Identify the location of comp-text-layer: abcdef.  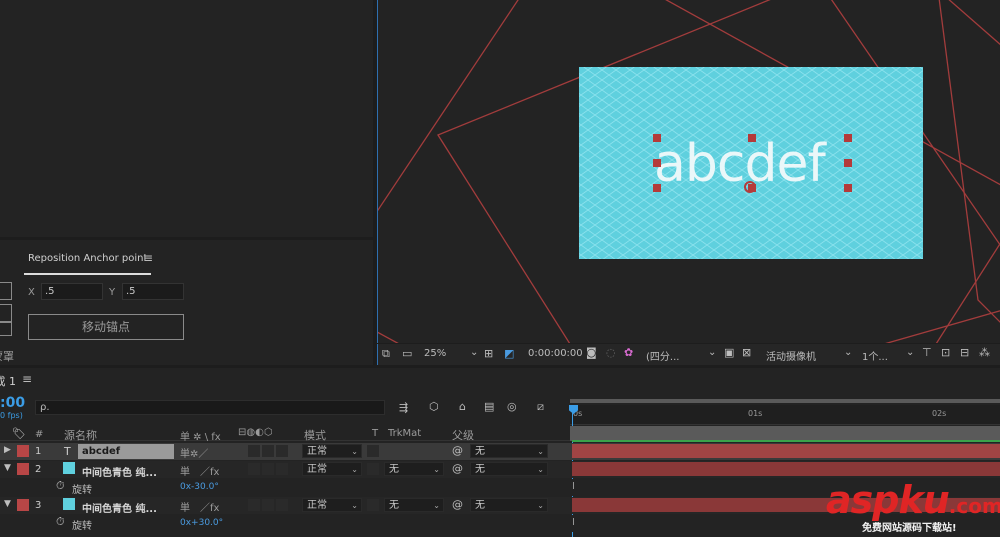
(740, 164).